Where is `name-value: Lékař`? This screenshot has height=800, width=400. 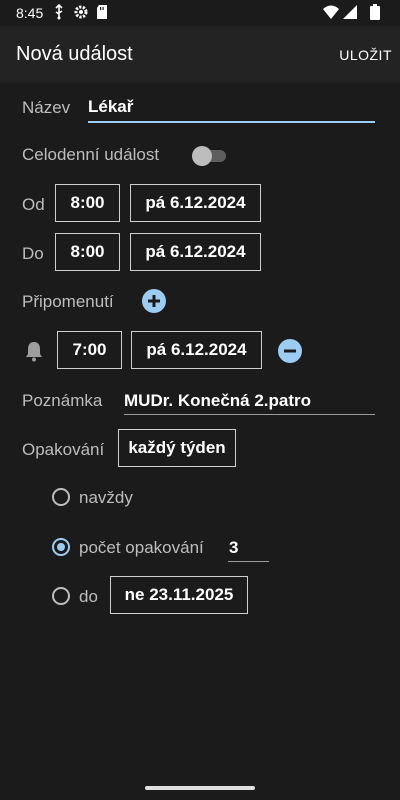
name-value: Lékař is located at coordinates (111, 106).